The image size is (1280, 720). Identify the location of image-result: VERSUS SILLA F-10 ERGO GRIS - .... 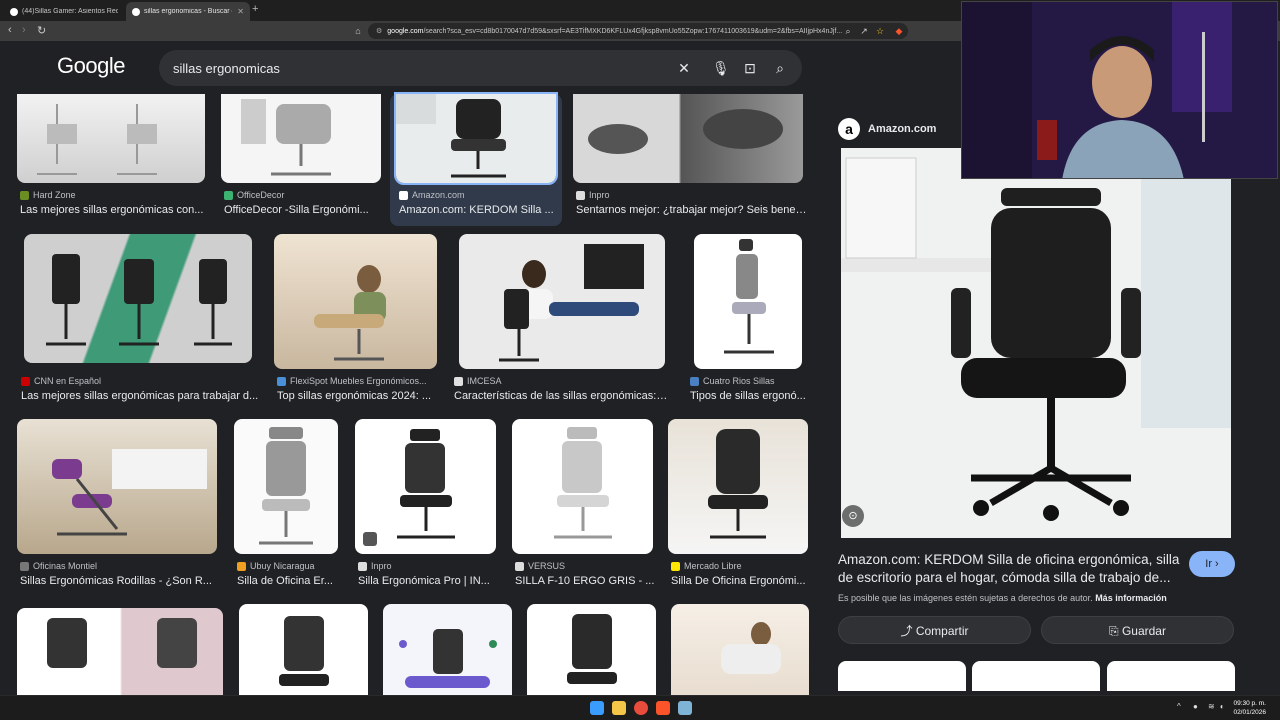
(583, 504).